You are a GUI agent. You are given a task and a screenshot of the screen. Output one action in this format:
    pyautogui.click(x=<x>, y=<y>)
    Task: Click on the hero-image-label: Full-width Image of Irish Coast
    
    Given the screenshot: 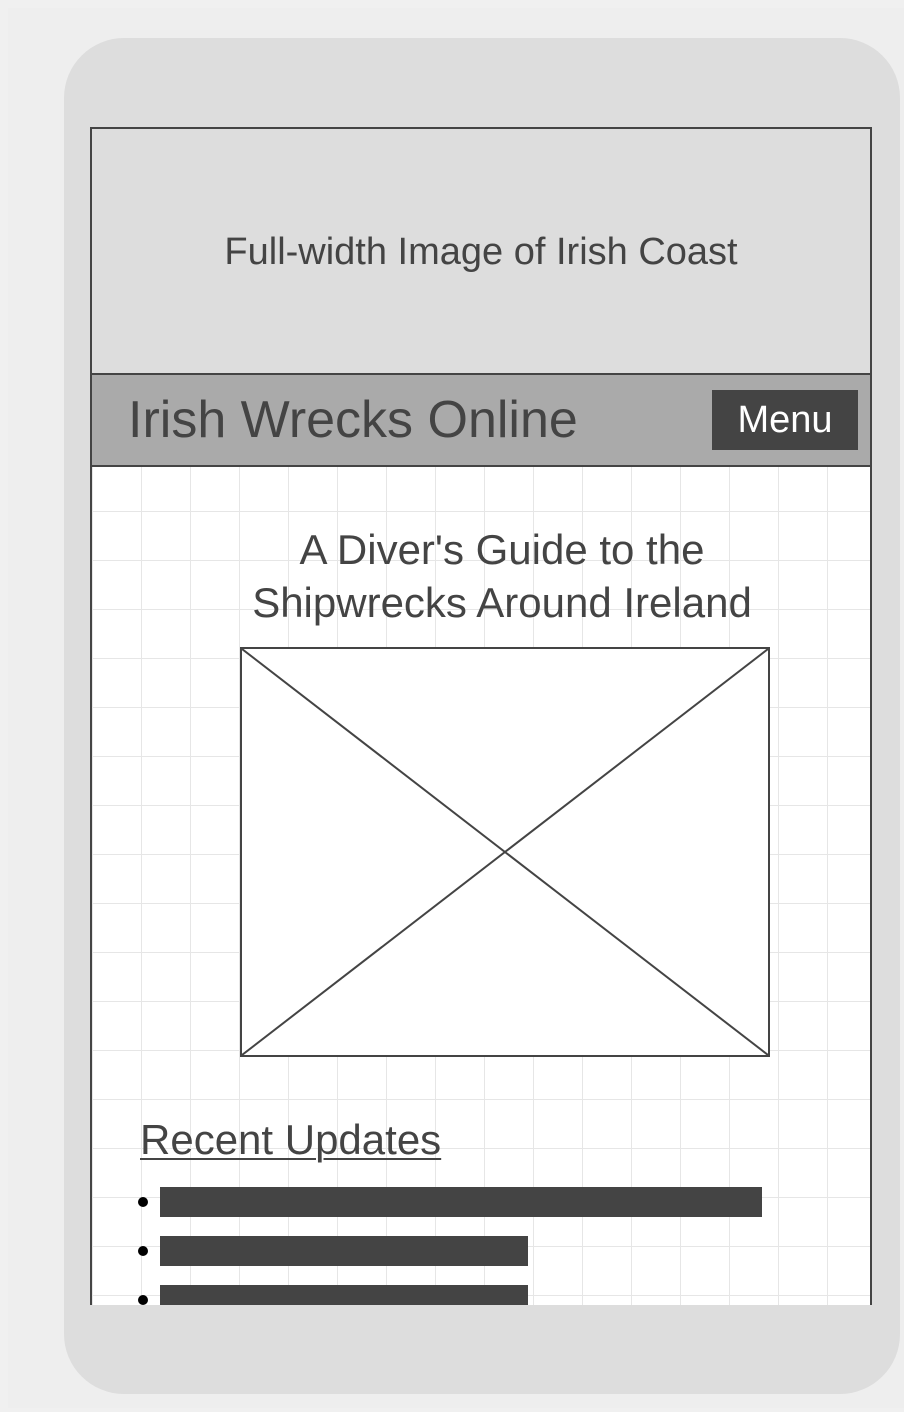 What is the action you would take?
    pyautogui.click(x=481, y=251)
    